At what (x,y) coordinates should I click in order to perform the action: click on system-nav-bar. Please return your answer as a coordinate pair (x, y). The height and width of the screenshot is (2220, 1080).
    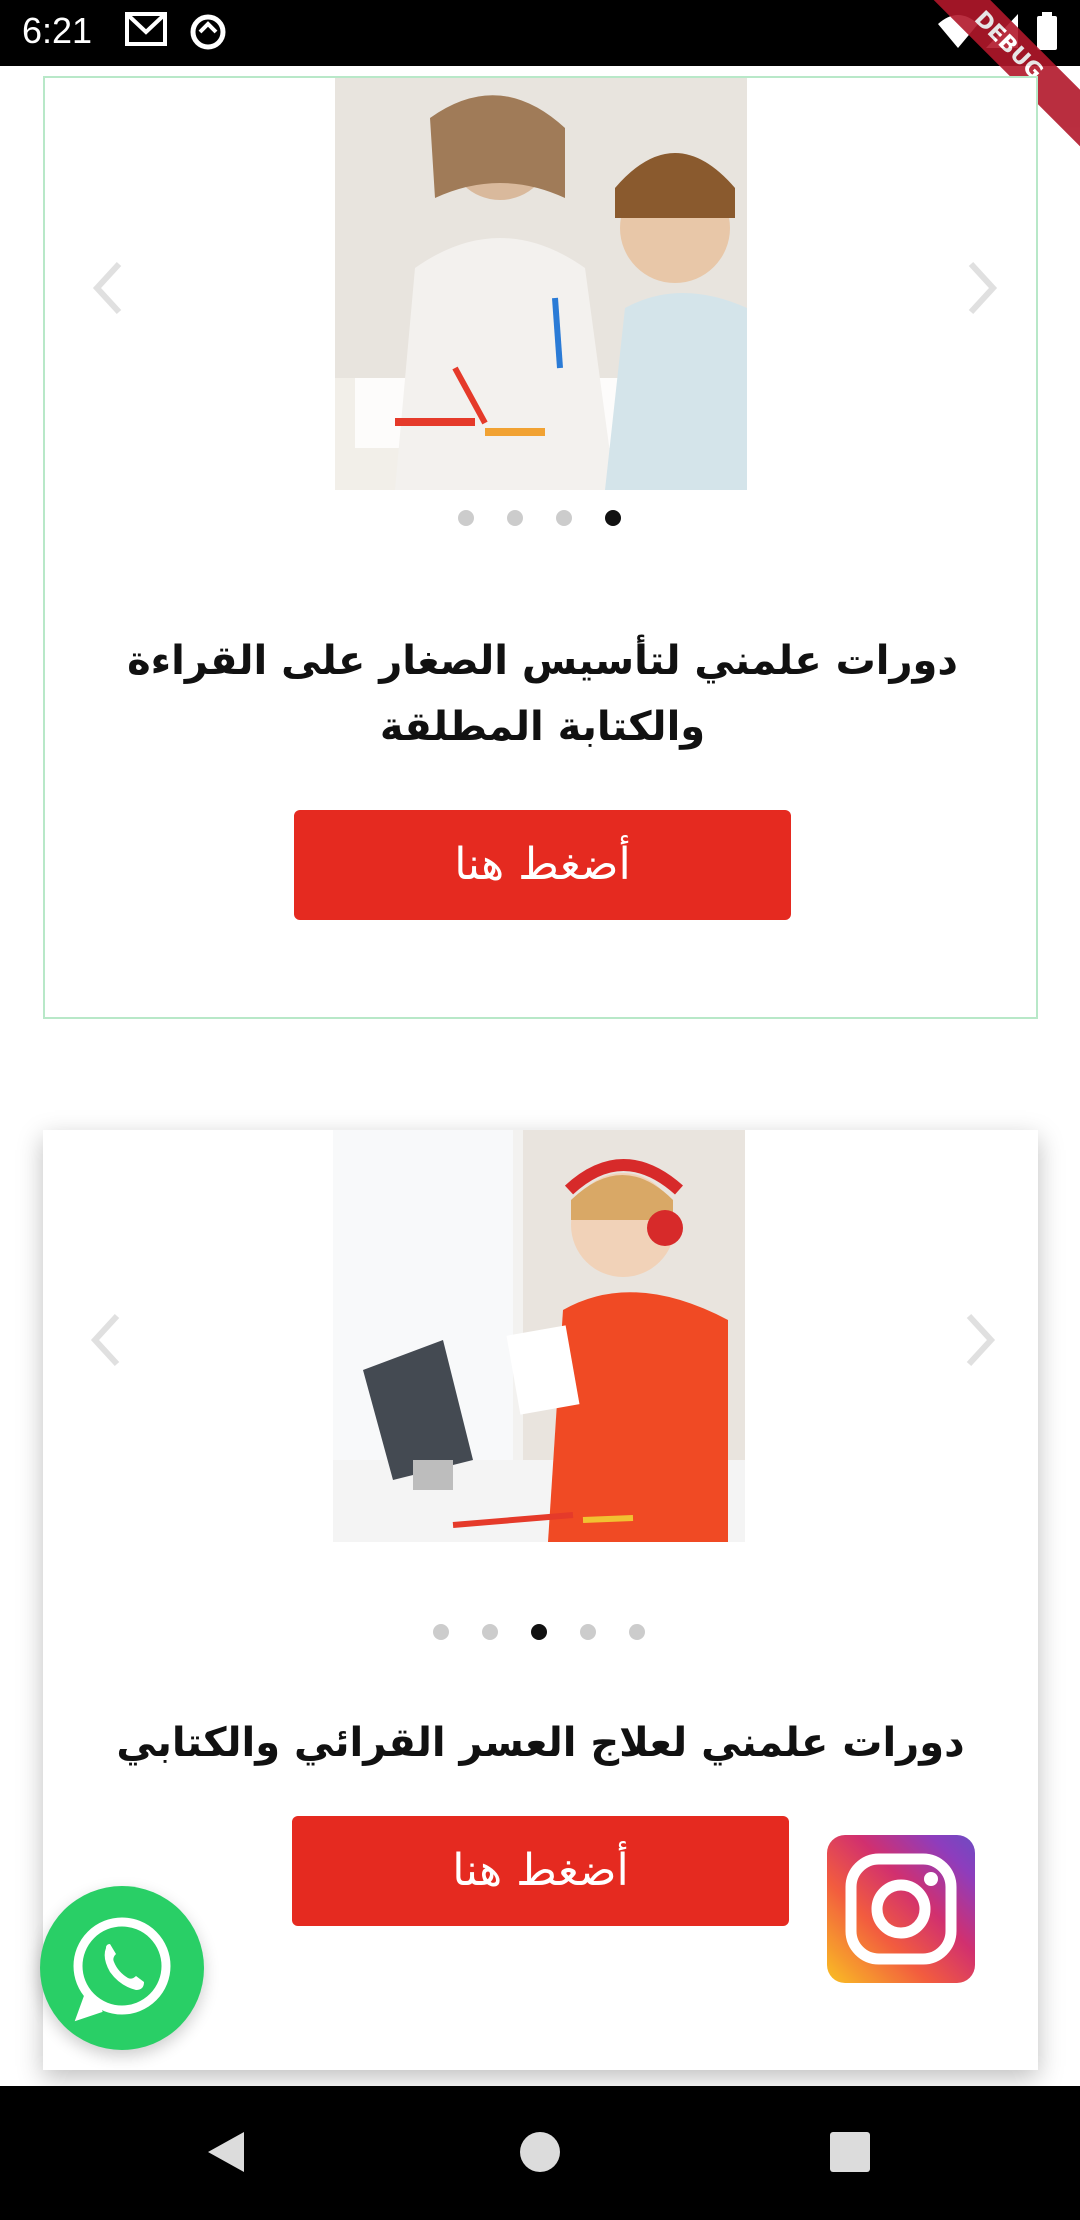
    Looking at the image, I should click on (540, 2153).